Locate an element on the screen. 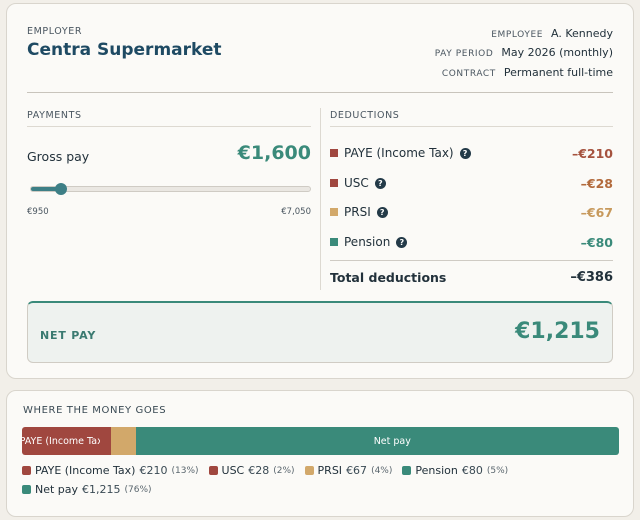 This screenshot has height=520, width=640. deductions-section-label: DEDUCTIONS is located at coordinates (365, 115).